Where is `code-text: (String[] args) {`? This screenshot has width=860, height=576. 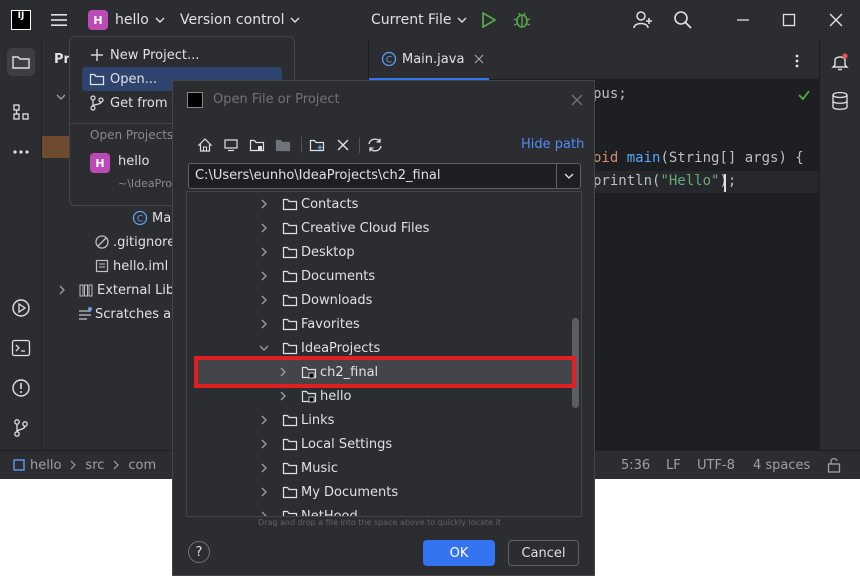 code-text: (String[] args) { is located at coordinates (732, 158).